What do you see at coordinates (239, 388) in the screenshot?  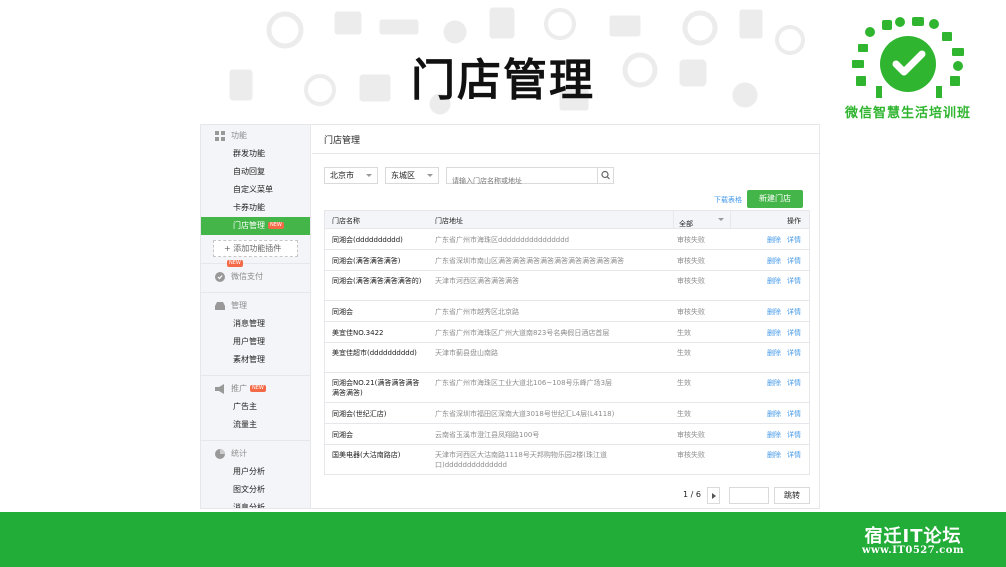 I see `sidebar-group-label: 推广` at bounding box center [239, 388].